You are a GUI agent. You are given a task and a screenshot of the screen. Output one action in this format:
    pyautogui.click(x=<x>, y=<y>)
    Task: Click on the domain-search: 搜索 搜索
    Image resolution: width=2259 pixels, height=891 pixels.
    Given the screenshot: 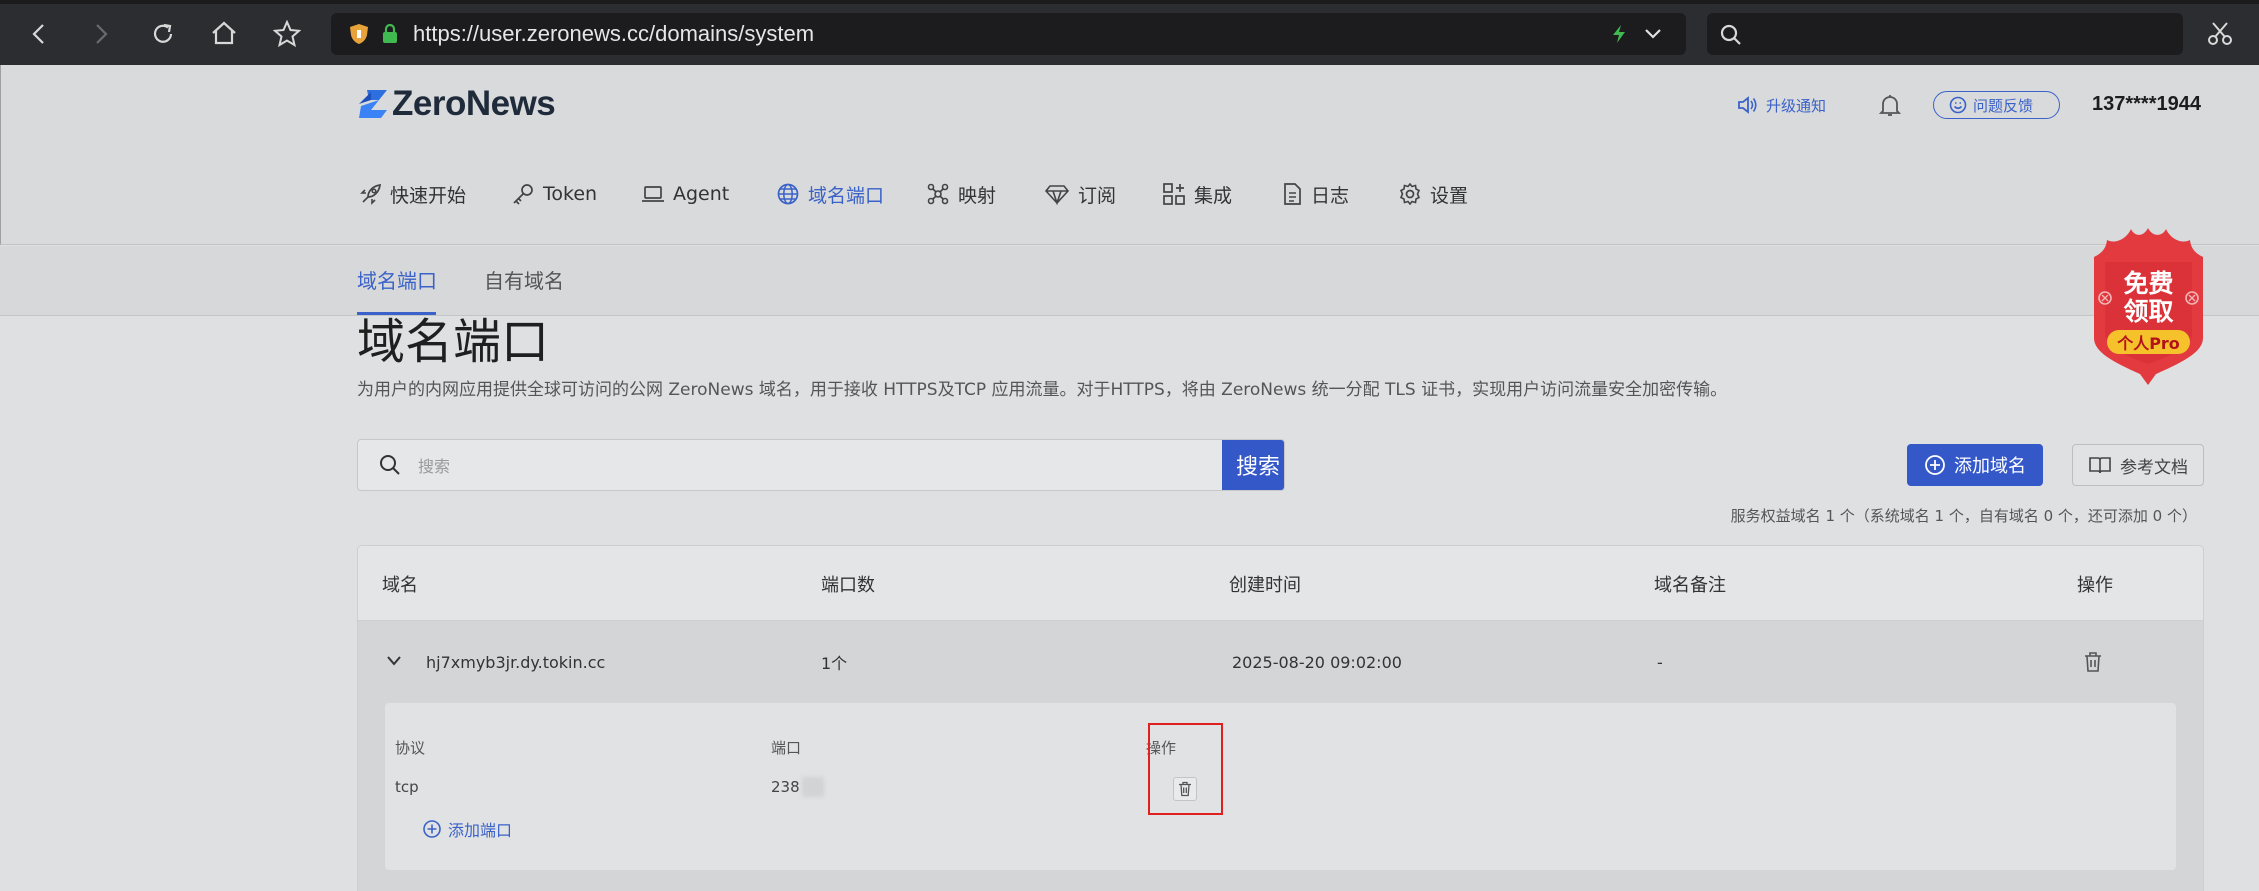 What is the action you would take?
    pyautogui.click(x=821, y=465)
    